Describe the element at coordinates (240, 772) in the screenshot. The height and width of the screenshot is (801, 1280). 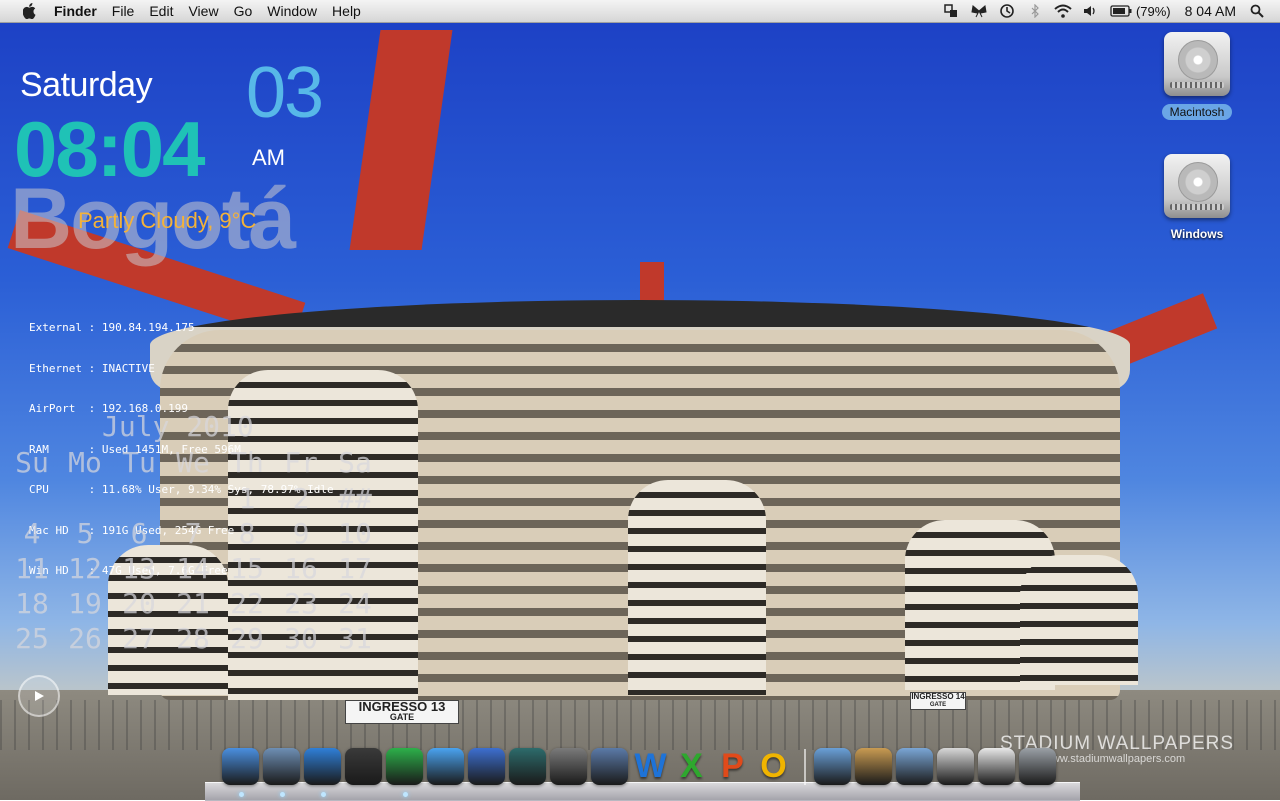
I see `finder-icon` at that location.